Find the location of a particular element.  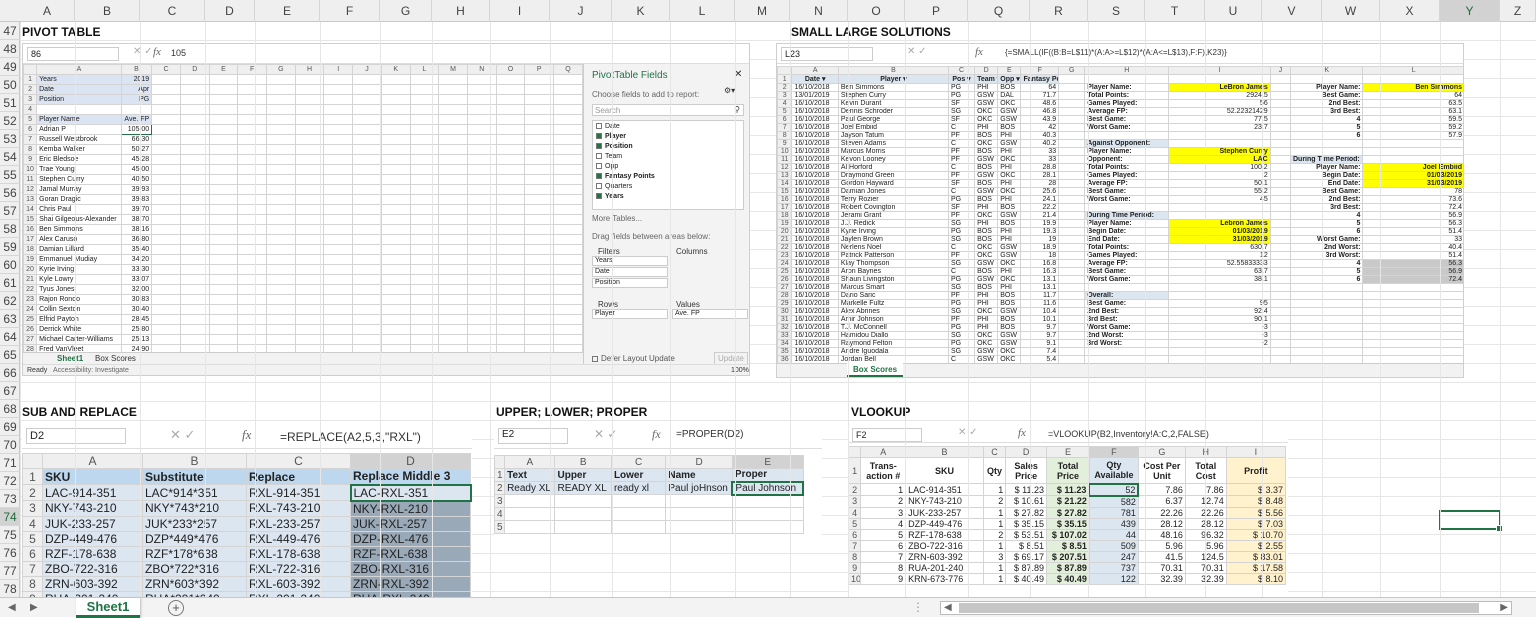

sl-data-cell: PF is located at coordinates (961, 255).